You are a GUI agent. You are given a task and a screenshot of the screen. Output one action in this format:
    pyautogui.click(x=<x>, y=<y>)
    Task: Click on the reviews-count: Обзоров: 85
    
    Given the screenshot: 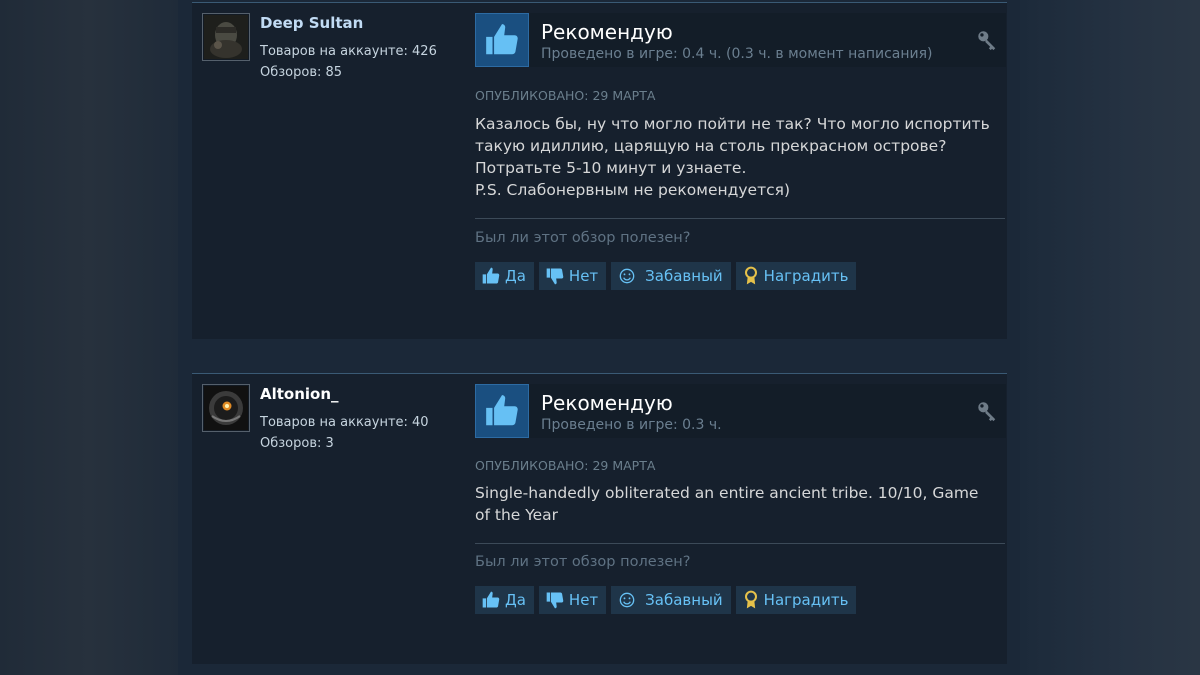 What is the action you would take?
    pyautogui.click(x=348, y=72)
    